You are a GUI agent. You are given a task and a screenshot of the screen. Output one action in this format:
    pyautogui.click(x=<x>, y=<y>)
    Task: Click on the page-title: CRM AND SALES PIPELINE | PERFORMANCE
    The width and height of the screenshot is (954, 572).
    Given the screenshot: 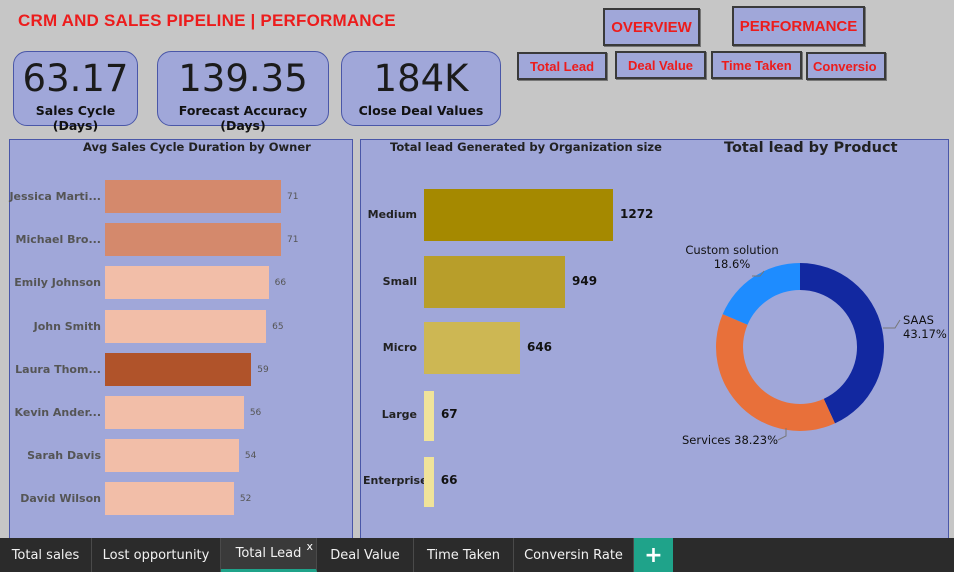 What is the action you would take?
    pyautogui.click(x=207, y=20)
    